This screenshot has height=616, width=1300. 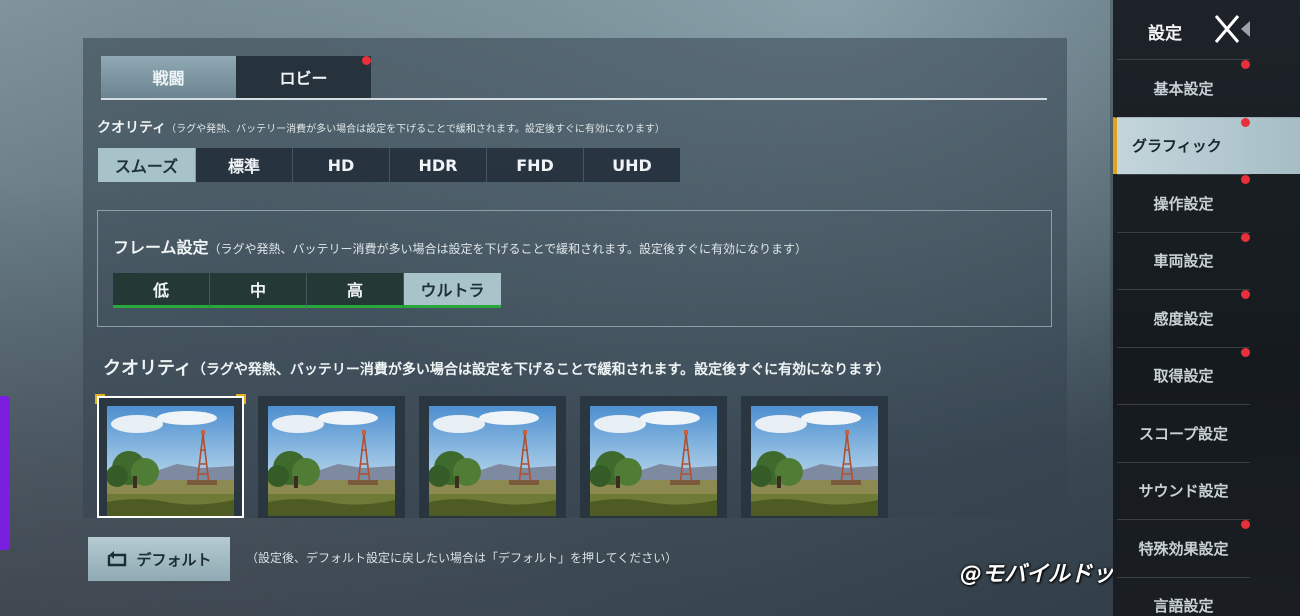 What do you see at coordinates (1183, 596) in the screenshot?
I see `sidebar-item-language: 言語設定` at bounding box center [1183, 596].